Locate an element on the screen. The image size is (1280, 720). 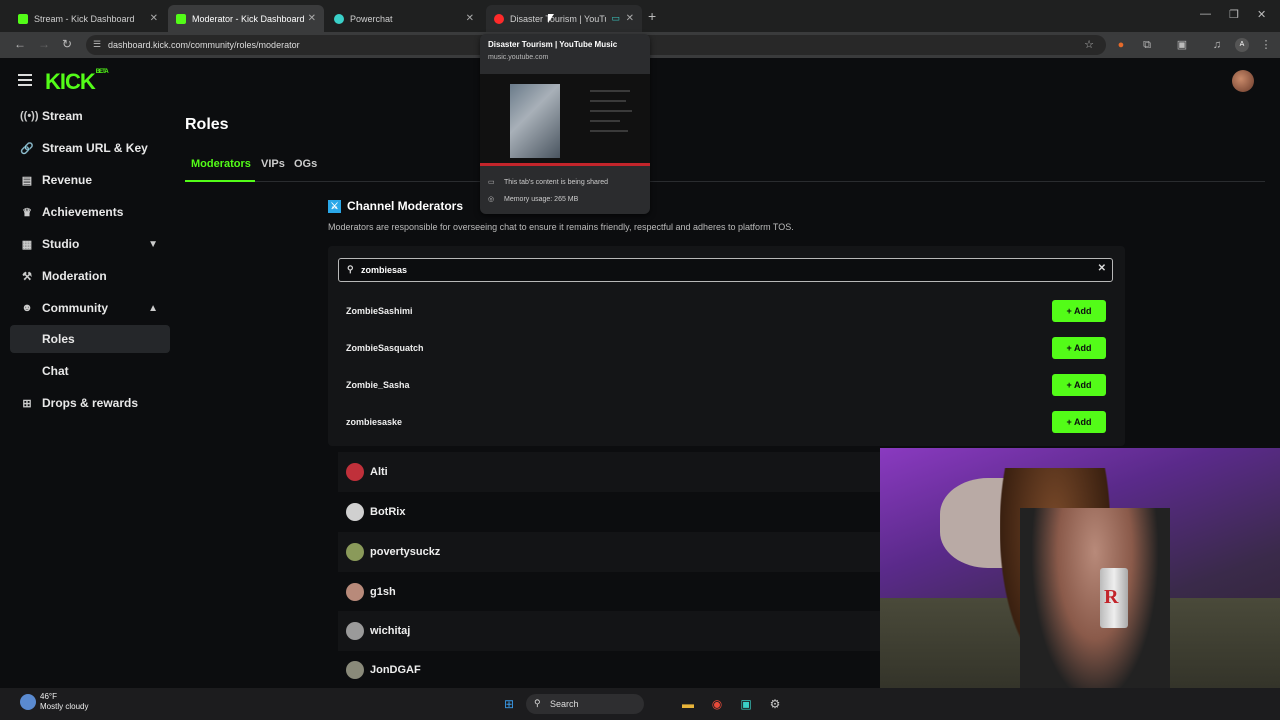
result-username: ZombieSashimi is located at coordinates (379, 311).